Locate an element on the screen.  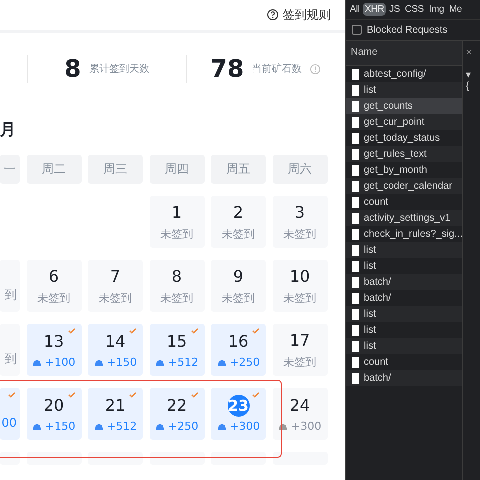
day-cell: 14 +150 is located at coordinates (115, 350).